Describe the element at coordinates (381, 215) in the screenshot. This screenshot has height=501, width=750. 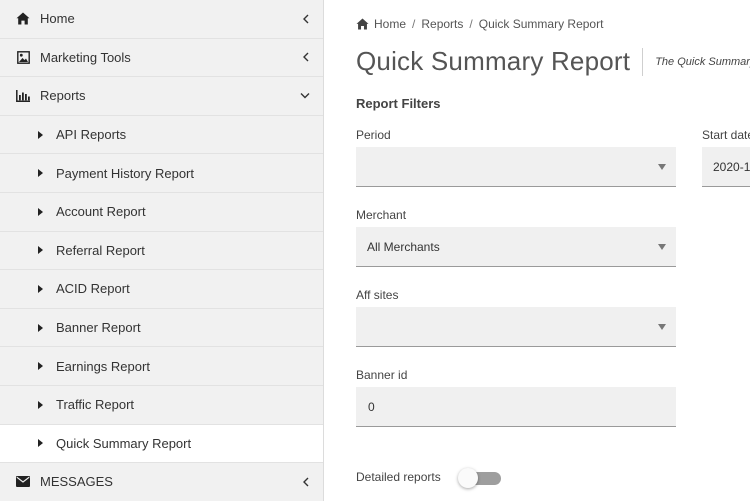
I see `merchant-label: Merchant` at that location.